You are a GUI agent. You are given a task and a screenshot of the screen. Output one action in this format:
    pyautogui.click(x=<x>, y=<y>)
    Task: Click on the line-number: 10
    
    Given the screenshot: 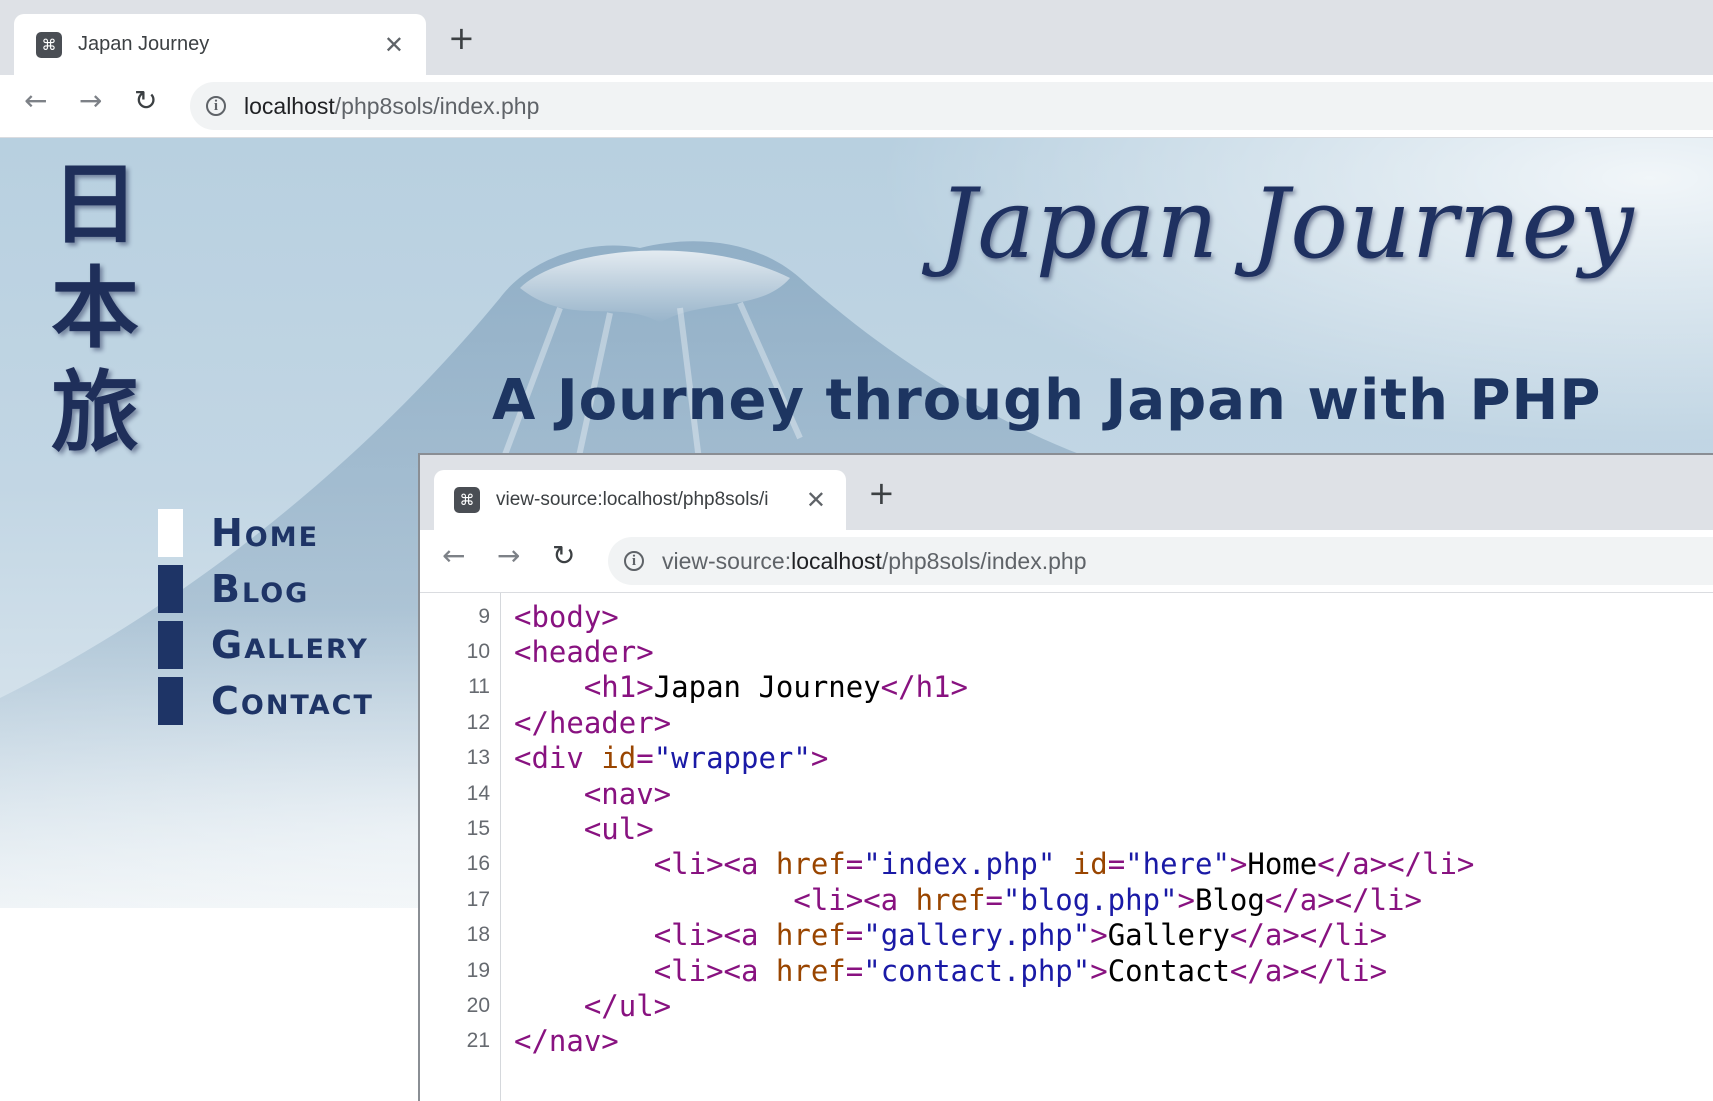 What is the action you would take?
    pyautogui.click(x=478, y=651)
    